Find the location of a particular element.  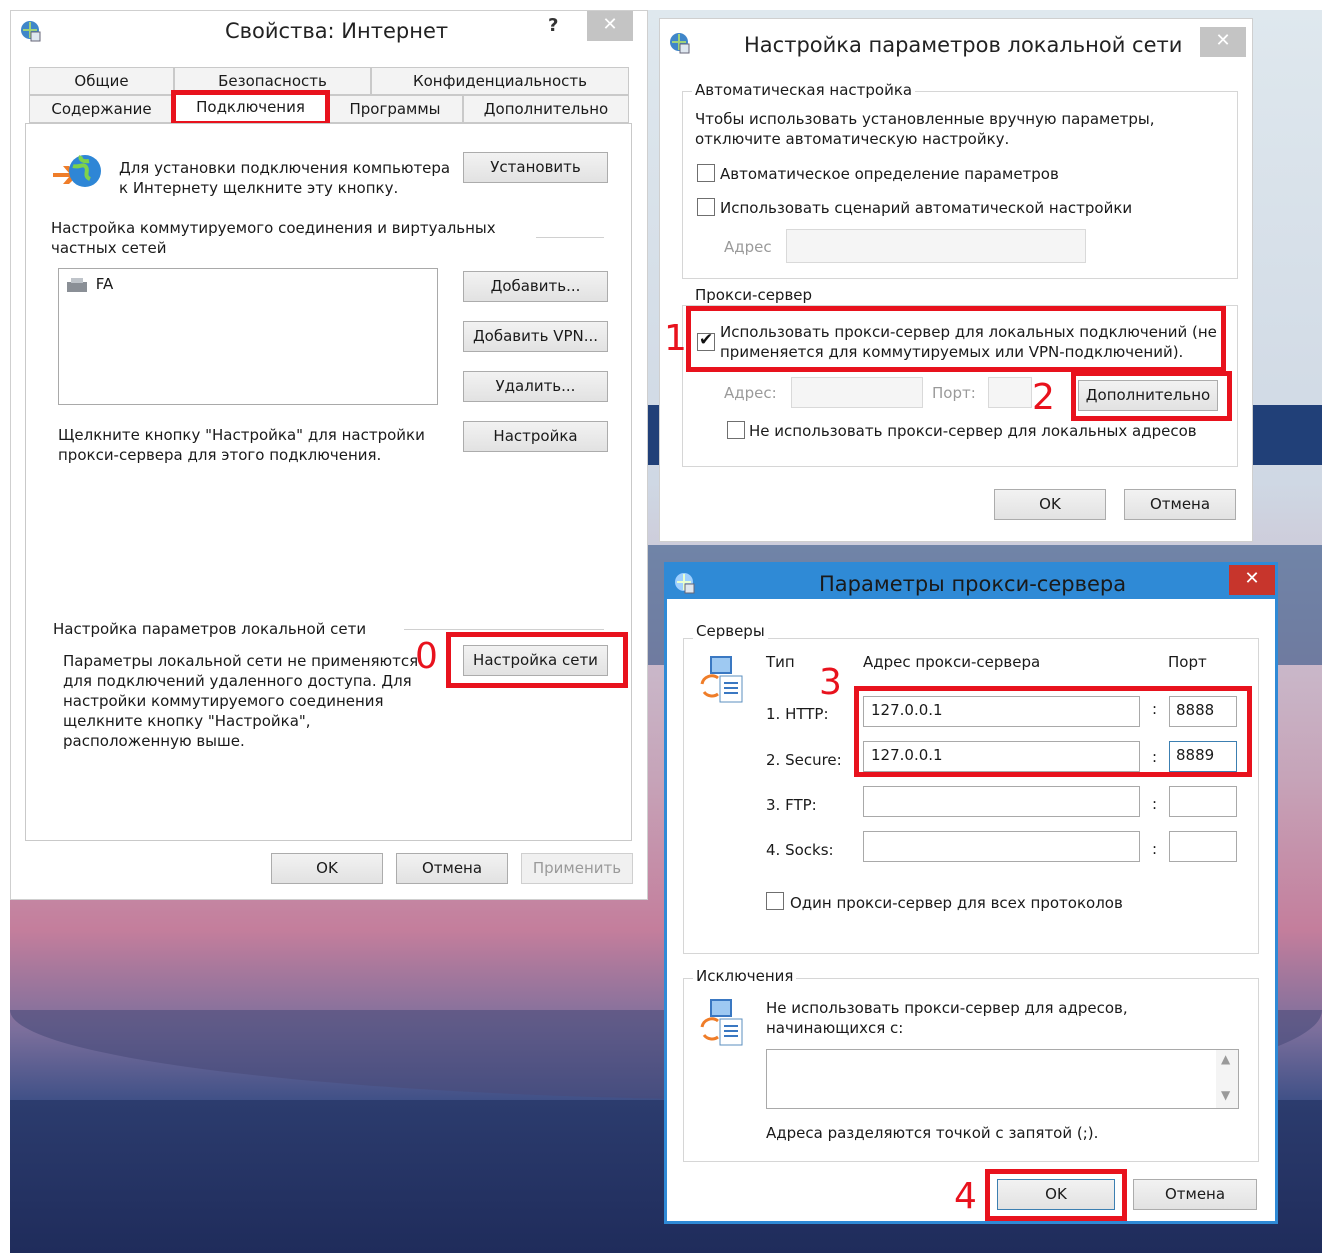

lan-description: для подключений удаленного доступа. Для is located at coordinates (237, 681).